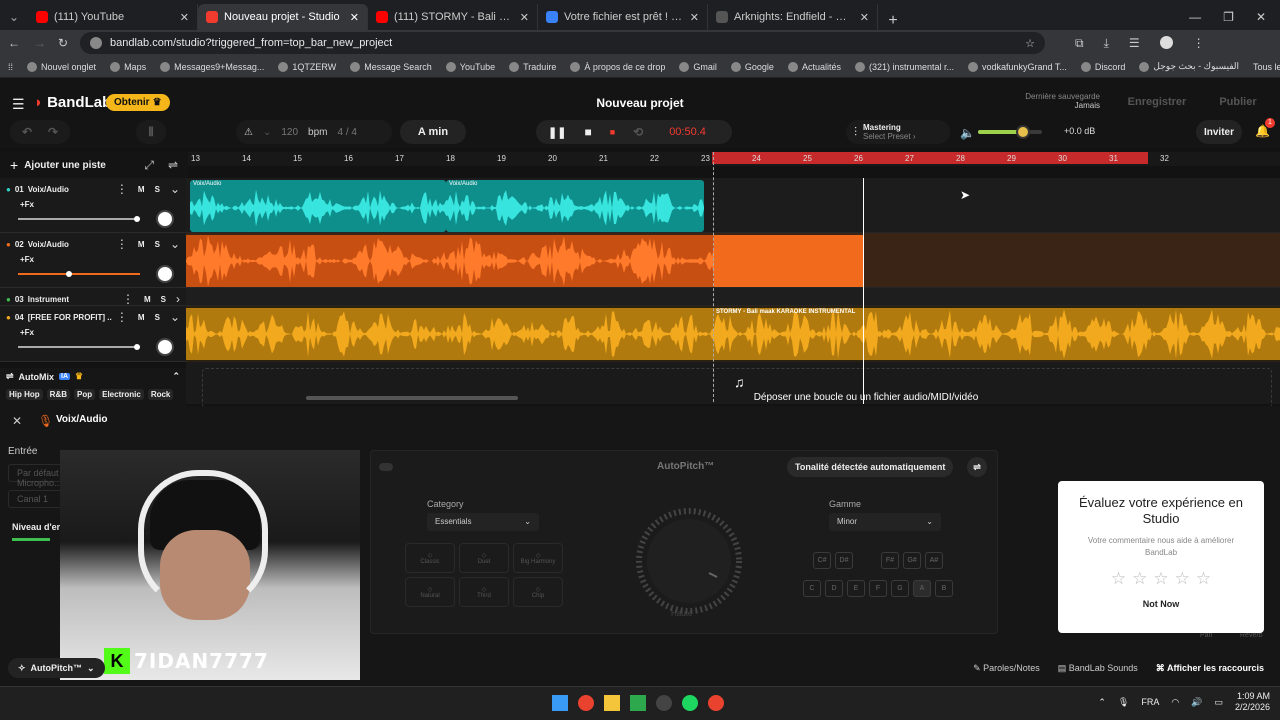  What do you see at coordinates (822, 560) in the screenshot?
I see `sharp-key: C#` at bounding box center [822, 560].